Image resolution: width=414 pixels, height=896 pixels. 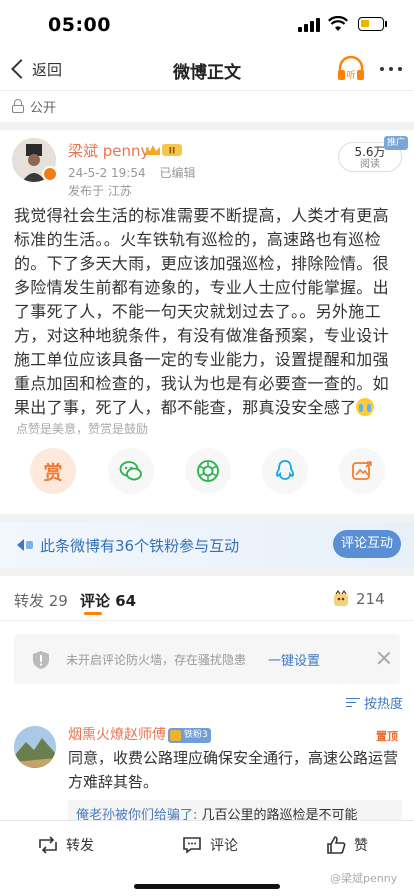 What do you see at coordinates (43, 108) in the screenshot?
I see `visibility-label: 公开` at bounding box center [43, 108].